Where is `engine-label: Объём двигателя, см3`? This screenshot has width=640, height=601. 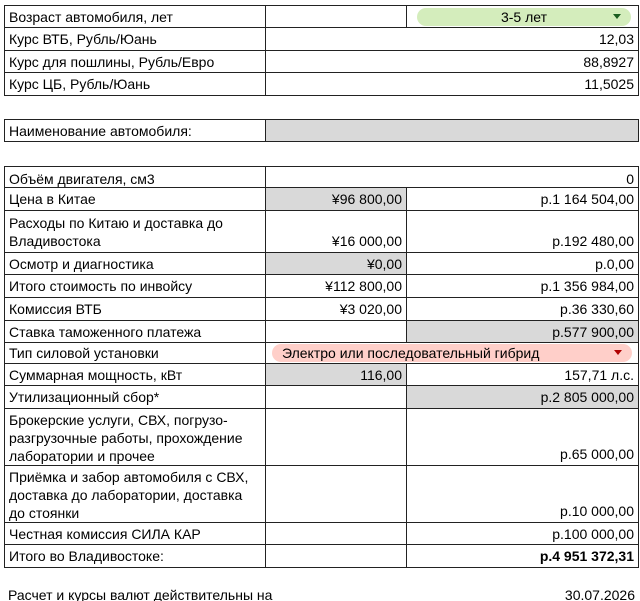 engine-label: Объём двигателя, см3 is located at coordinates (135, 177).